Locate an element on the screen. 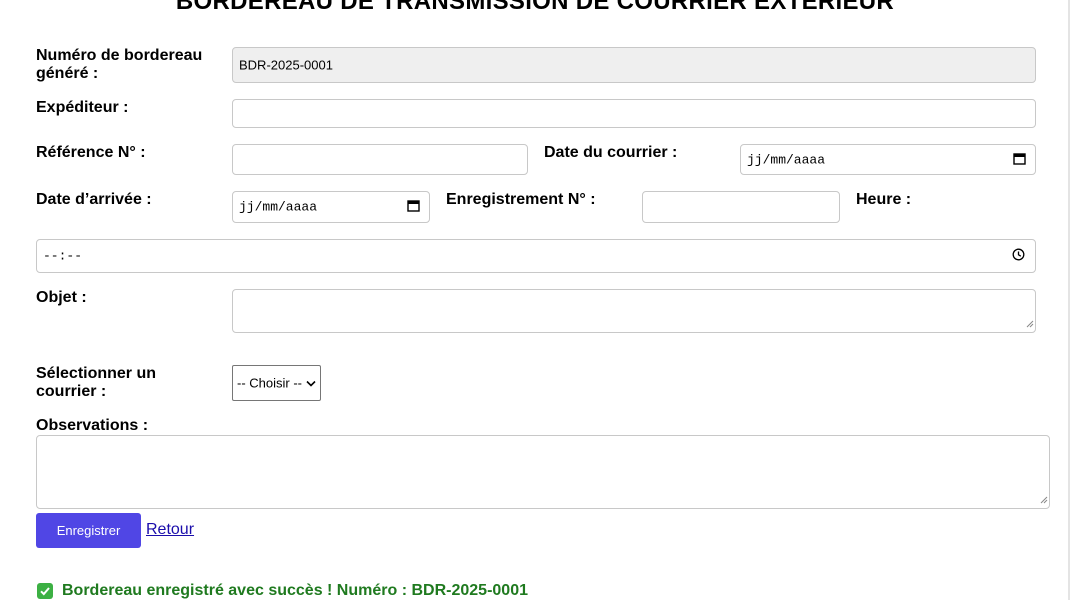 Image resolution: width=1070 pixels, height=600 pixels. check-box-icon is located at coordinates (45, 591).